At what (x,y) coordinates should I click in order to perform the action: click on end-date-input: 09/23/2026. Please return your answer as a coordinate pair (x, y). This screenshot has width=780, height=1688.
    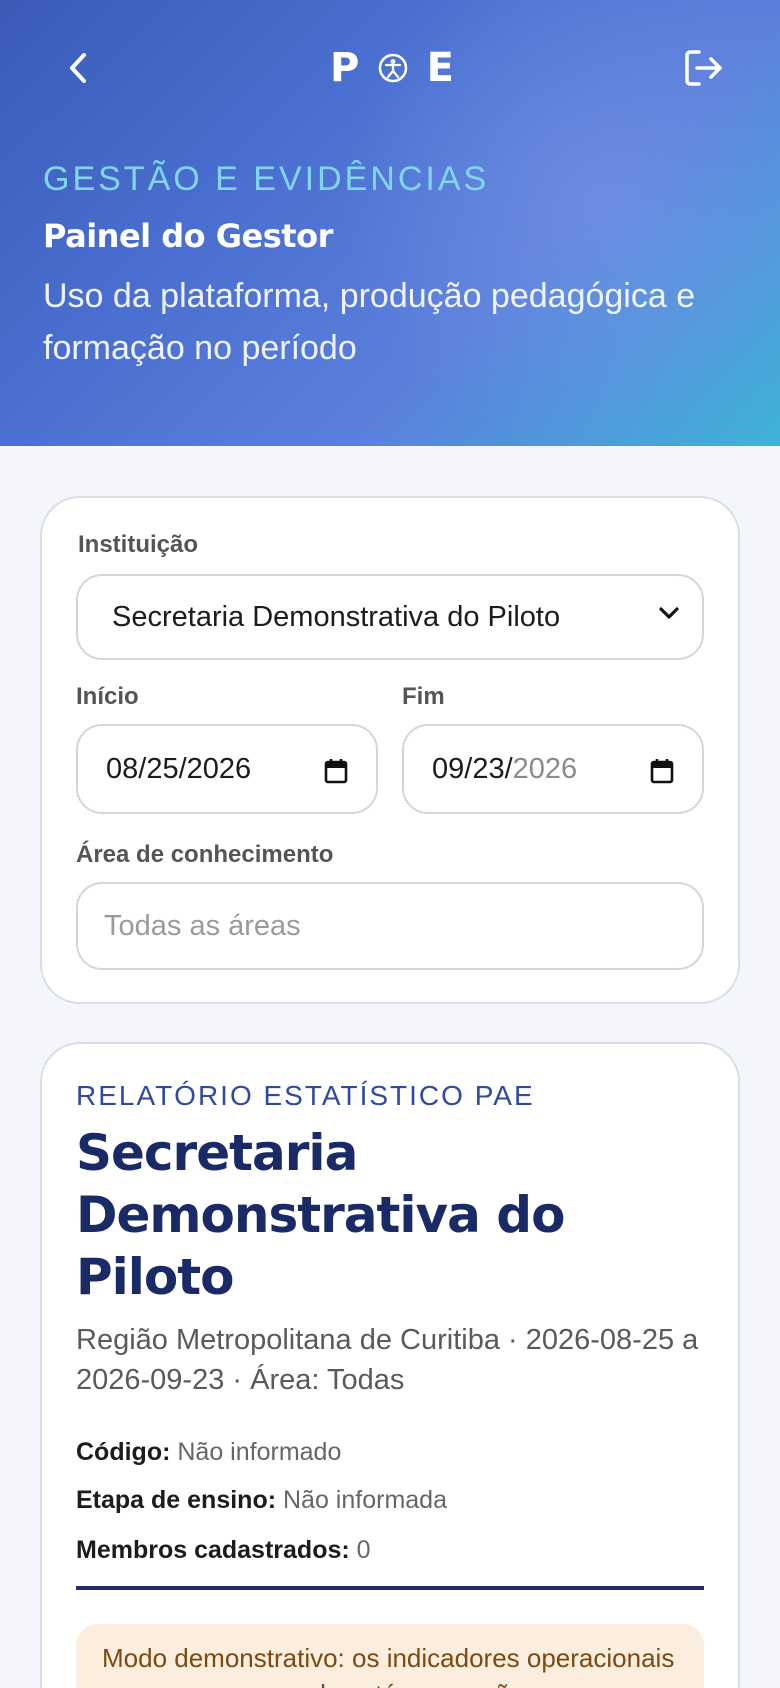
    Looking at the image, I should click on (553, 769).